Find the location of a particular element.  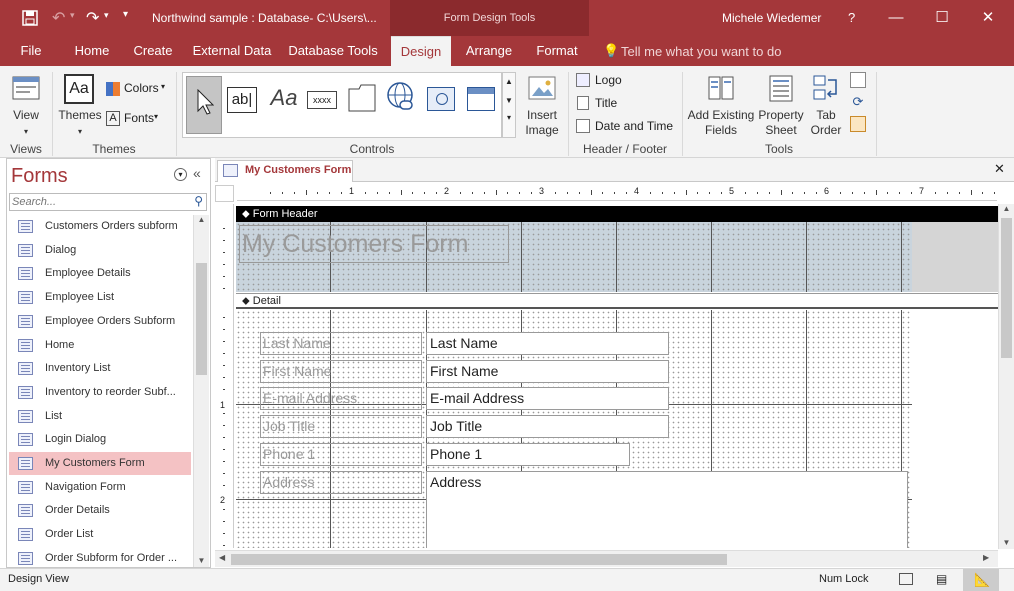

redo-icon: ↷ is located at coordinates (92, 18).